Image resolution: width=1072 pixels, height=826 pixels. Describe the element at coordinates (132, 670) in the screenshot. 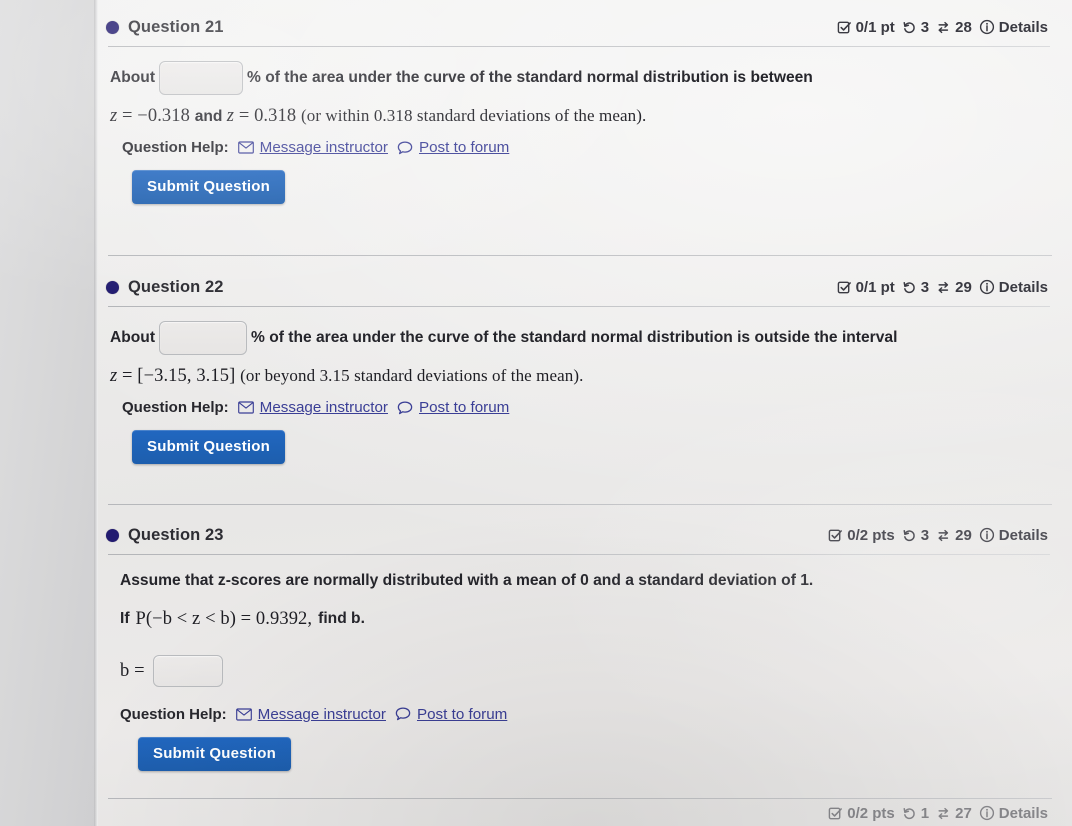

I see `answer-label-23: b =` at that location.